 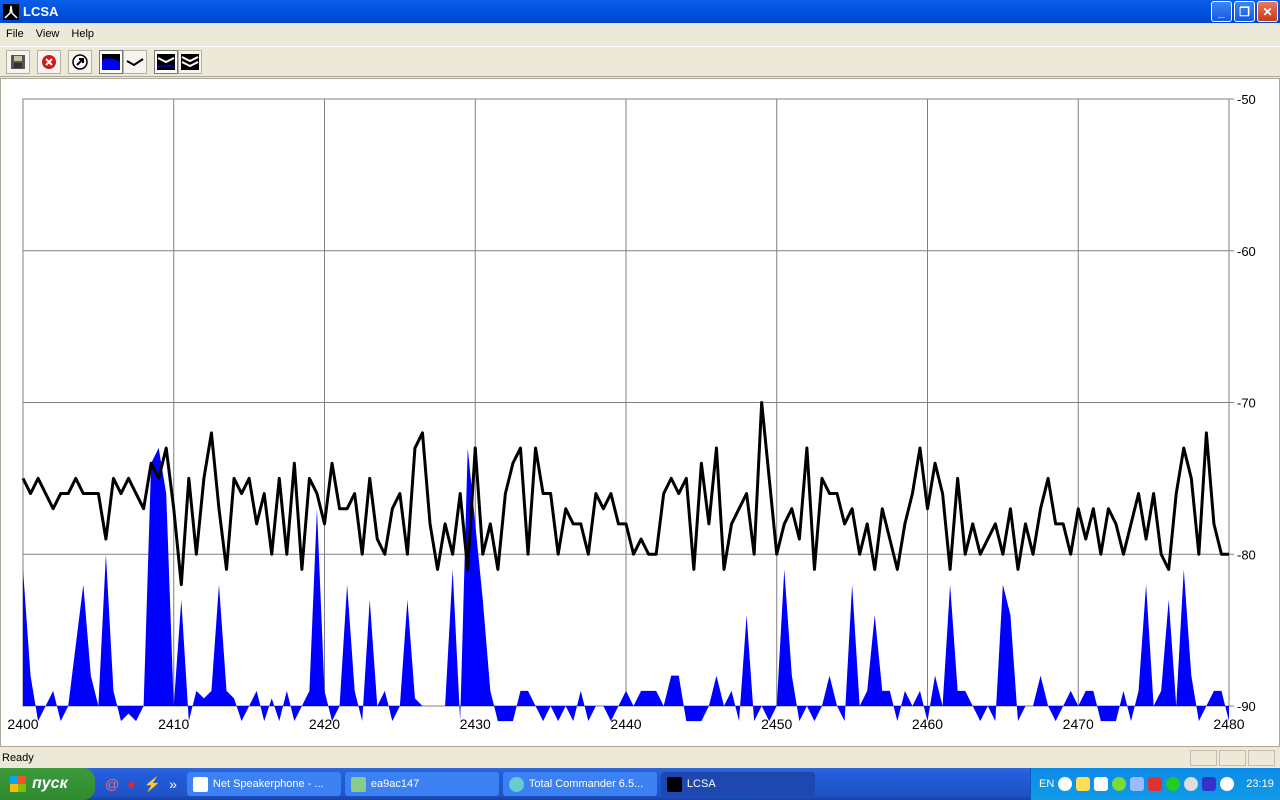 What do you see at coordinates (1065, 784) in the screenshot?
I see `chevron-left-icon` at bounding box center [1065, 784].